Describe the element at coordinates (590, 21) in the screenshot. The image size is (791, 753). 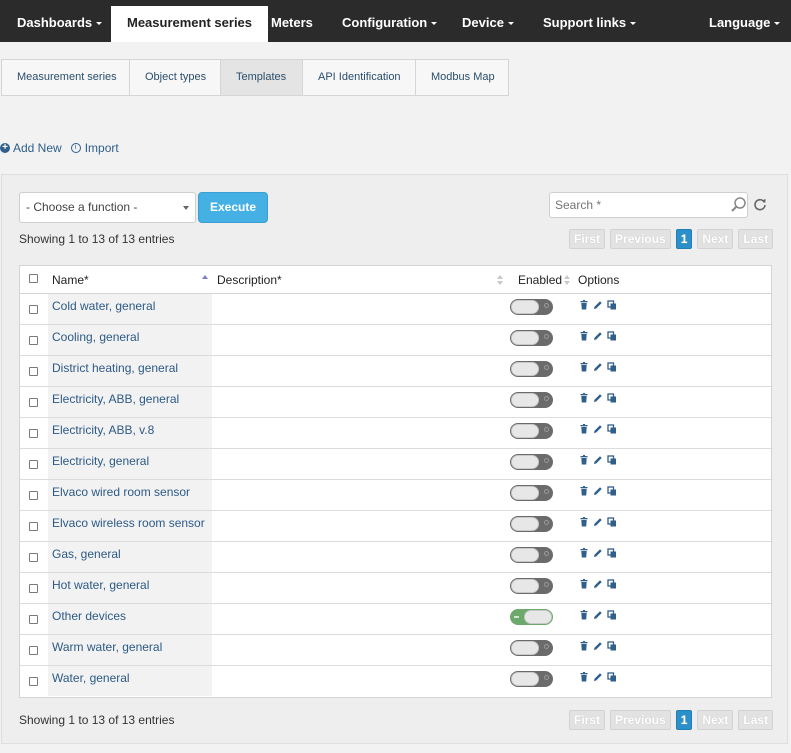
I see `nav-support-links: Support links` at that location.